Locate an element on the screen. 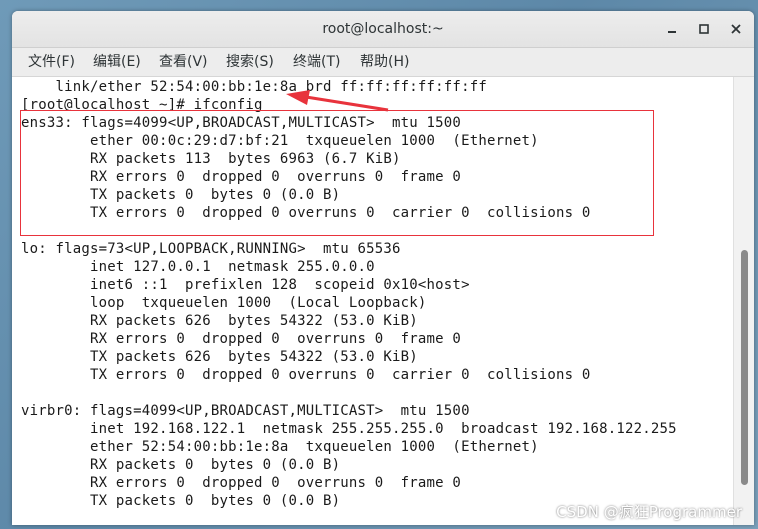  menu-terminal: 终端(T) is located at coordinates (316, 62).